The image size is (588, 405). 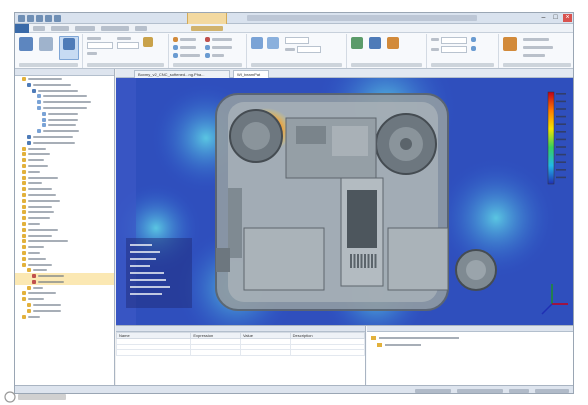 What do you see at coordinates (357, 43) in the screenshot?
I see `smart-scaling-icon` at bounding box center [357, 43].